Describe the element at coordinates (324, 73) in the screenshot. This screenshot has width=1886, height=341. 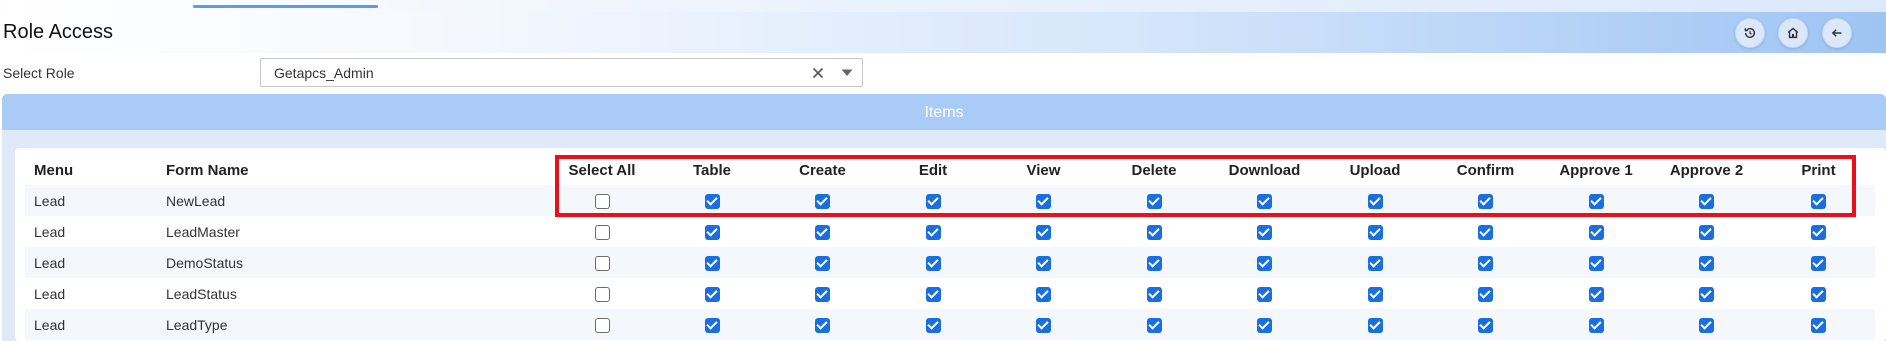
I see `role-dropdown-value: Getapcs_Admin` at that location.